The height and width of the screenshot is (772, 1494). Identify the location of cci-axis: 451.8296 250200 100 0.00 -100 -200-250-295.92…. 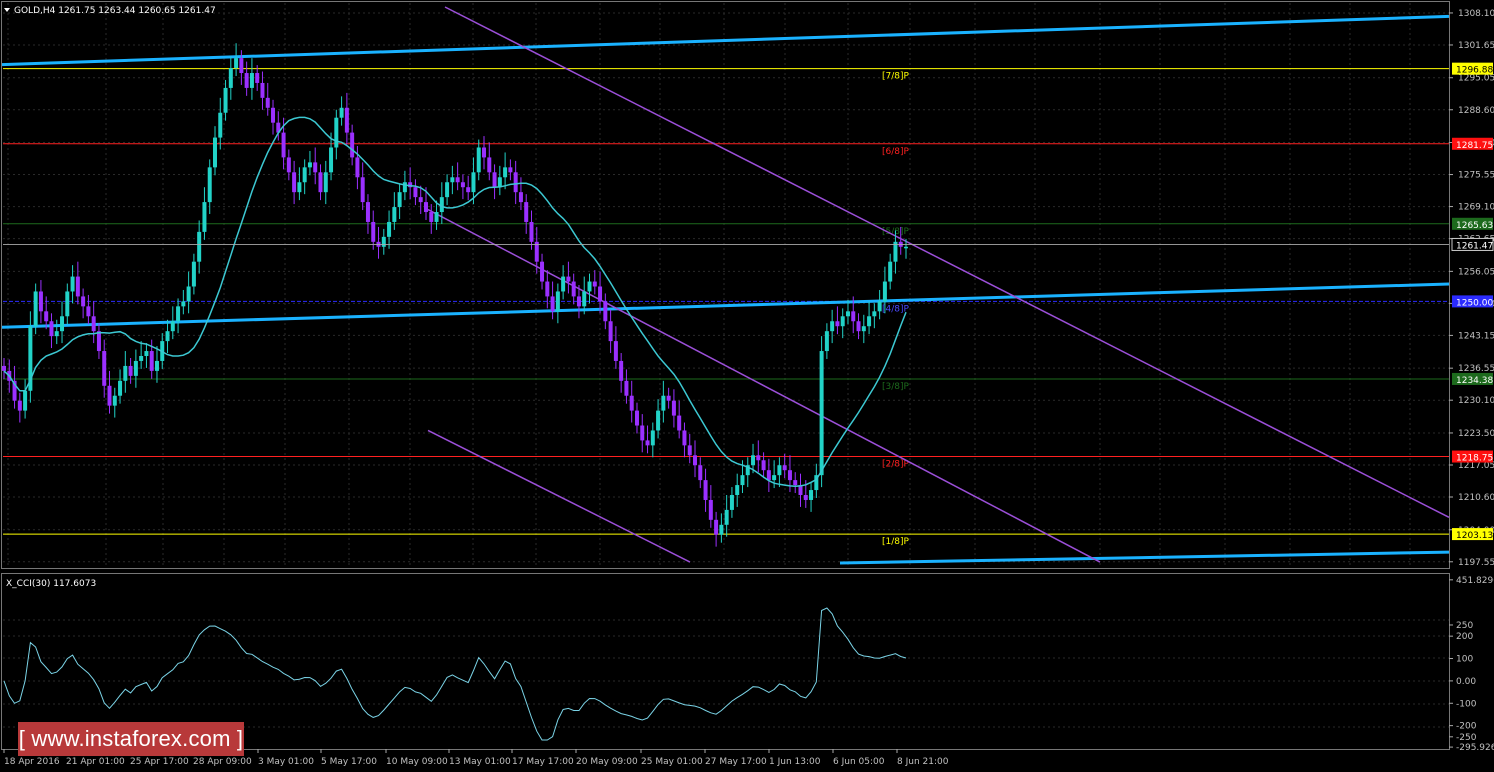
(1471, 664).